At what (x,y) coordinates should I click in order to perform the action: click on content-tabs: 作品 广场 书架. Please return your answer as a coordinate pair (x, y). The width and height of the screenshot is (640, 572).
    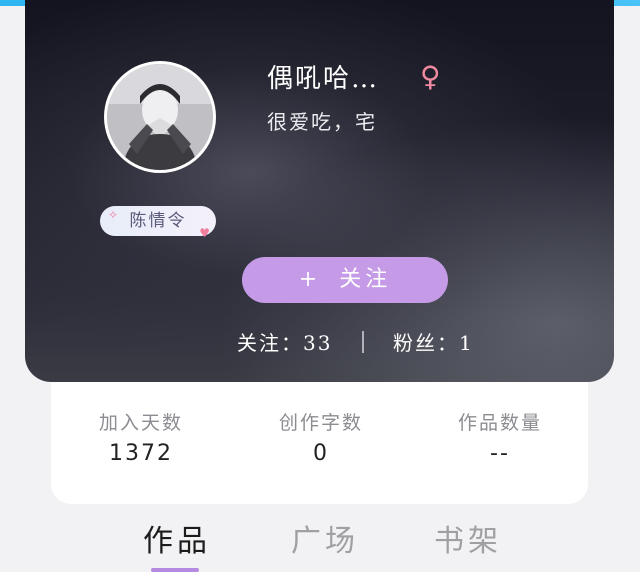
    Looking at the image, I should click on (320, 542).